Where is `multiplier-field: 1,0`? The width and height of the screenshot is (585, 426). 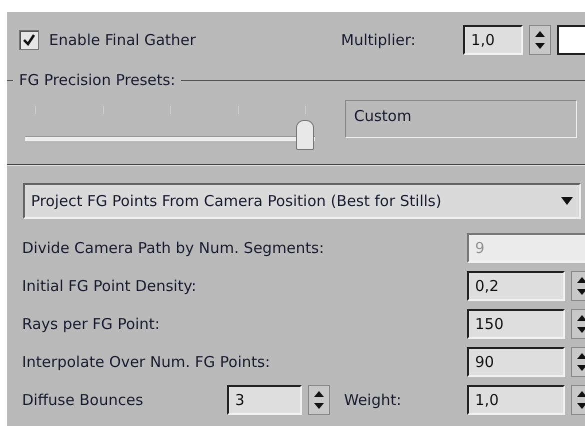 multiplier-field: 1,0 is located at coordinates (493, 40).